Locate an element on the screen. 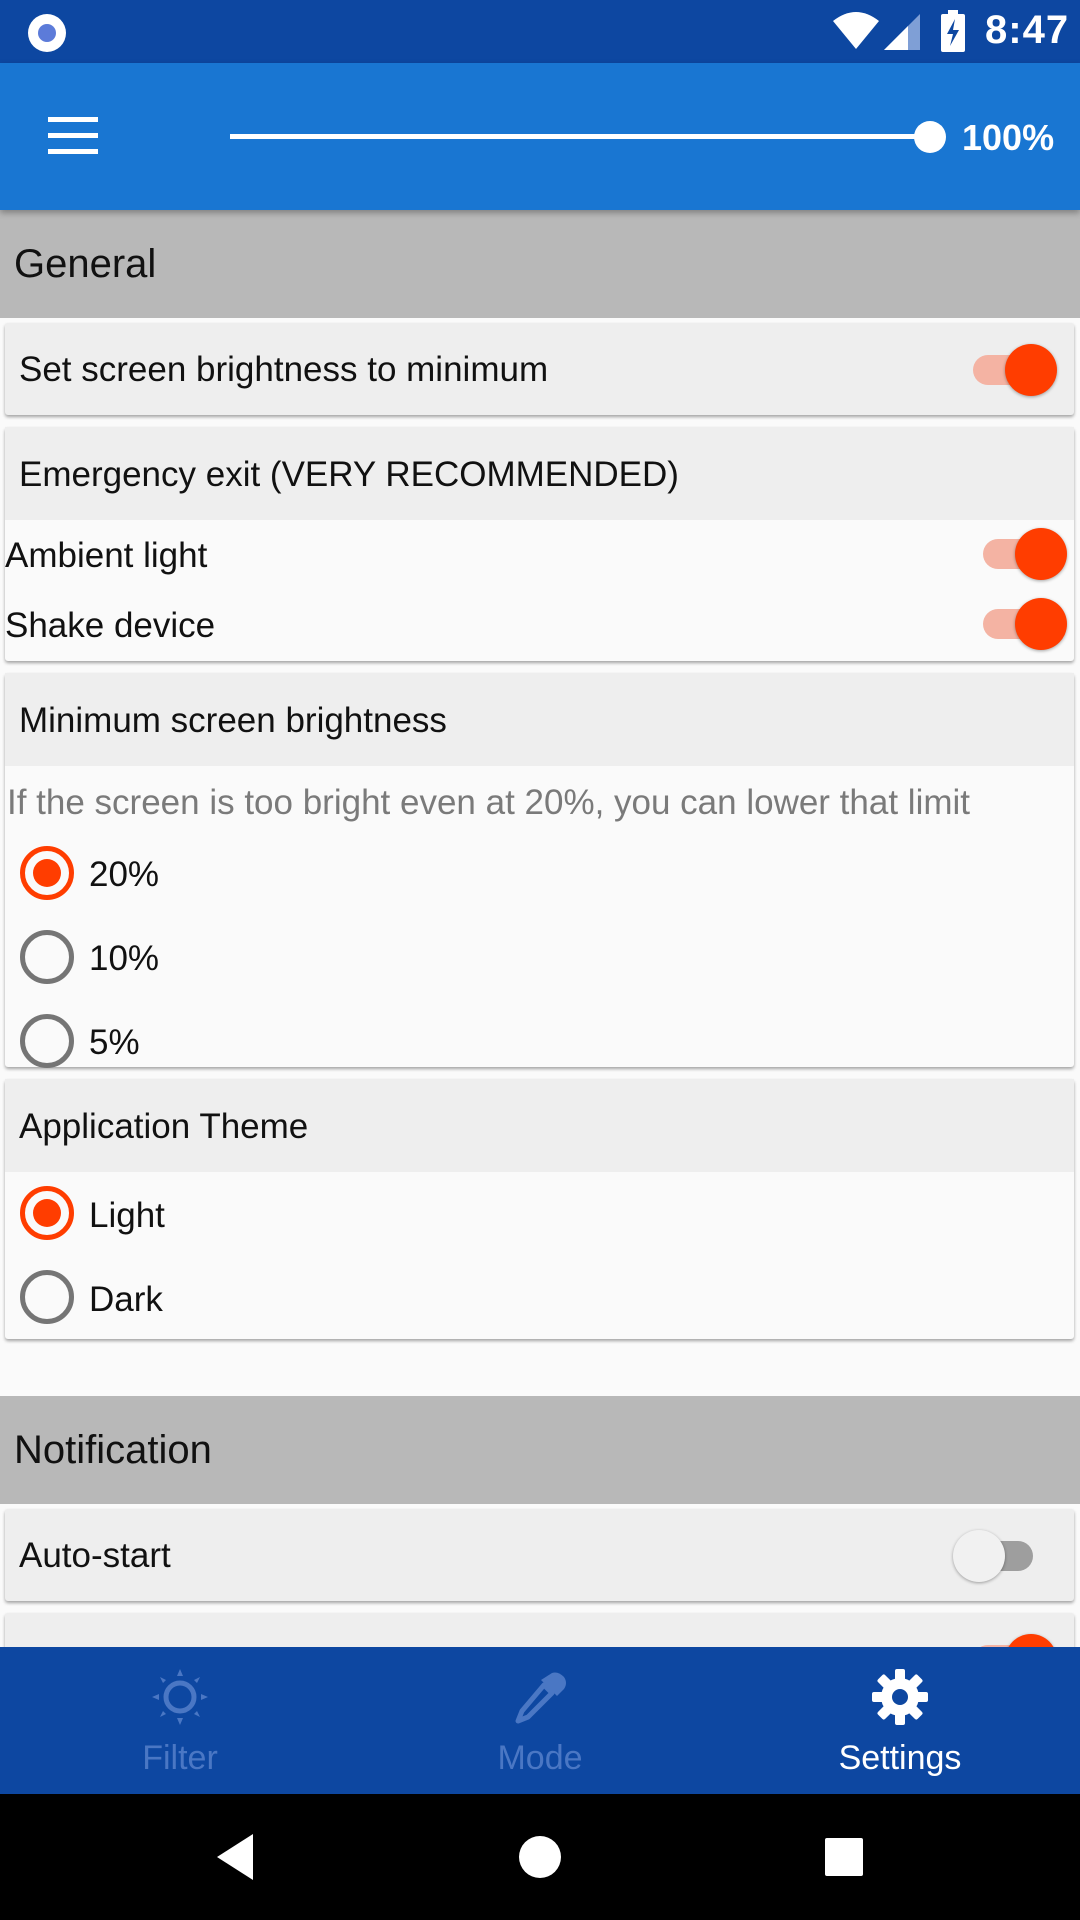 This screenshot has height=1920, width=1080. section-title: General is located at coordinates (85, 264).